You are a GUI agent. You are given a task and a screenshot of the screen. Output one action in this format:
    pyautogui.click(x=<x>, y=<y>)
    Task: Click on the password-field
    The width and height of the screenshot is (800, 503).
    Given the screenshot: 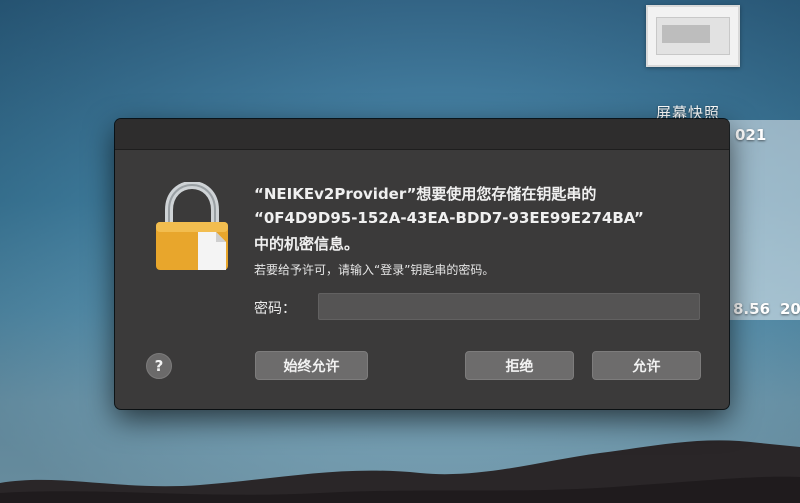 What is the action you would take?
    pyautogui.click(x=509, y=306)
    